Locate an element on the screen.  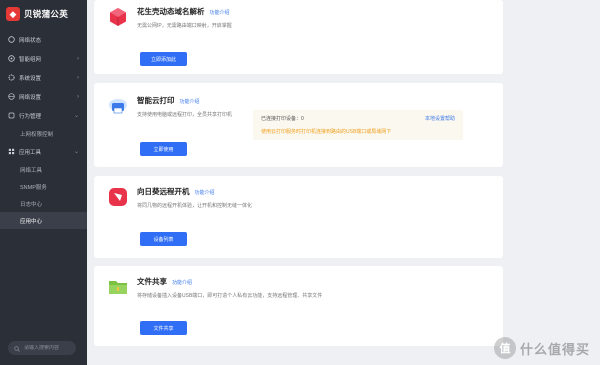
sidebar-item-smart-network: 智能组网 › is located at coordinates (43, 58).